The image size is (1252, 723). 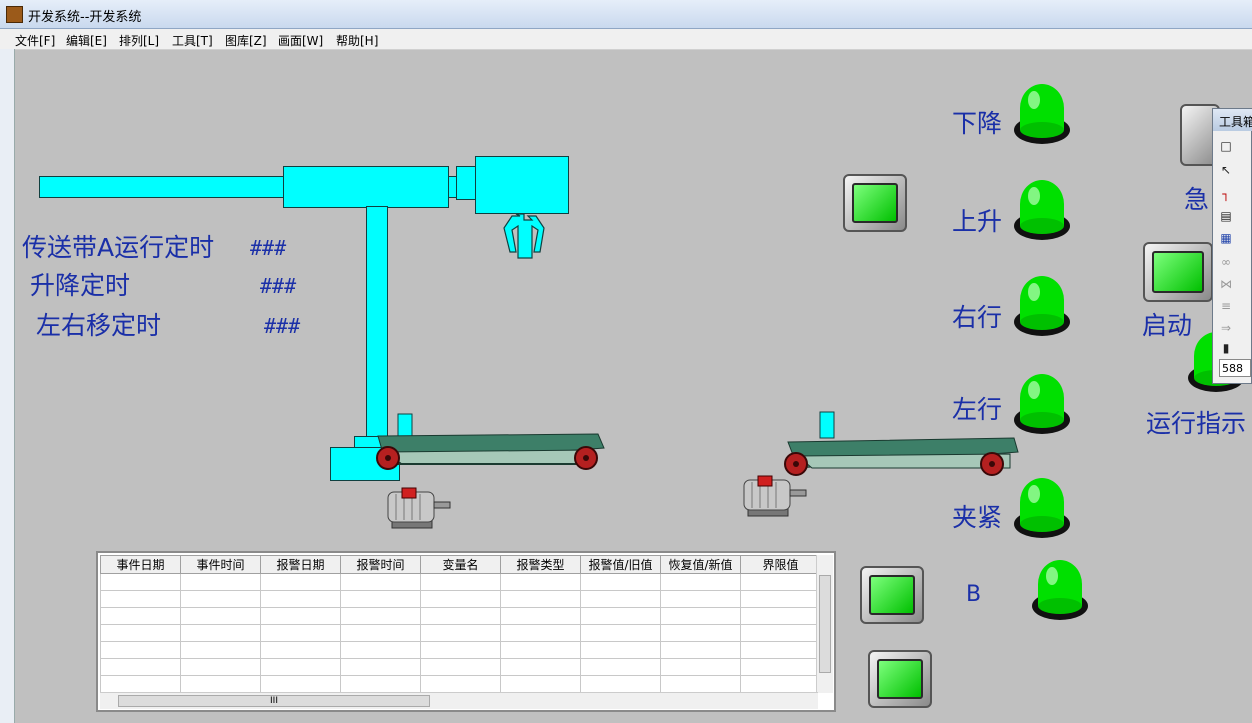 What do you see at coordinates (700, 564) in the screenshot?
I see `column-header: 恢复值/新值` at bounding box center [700, 564].